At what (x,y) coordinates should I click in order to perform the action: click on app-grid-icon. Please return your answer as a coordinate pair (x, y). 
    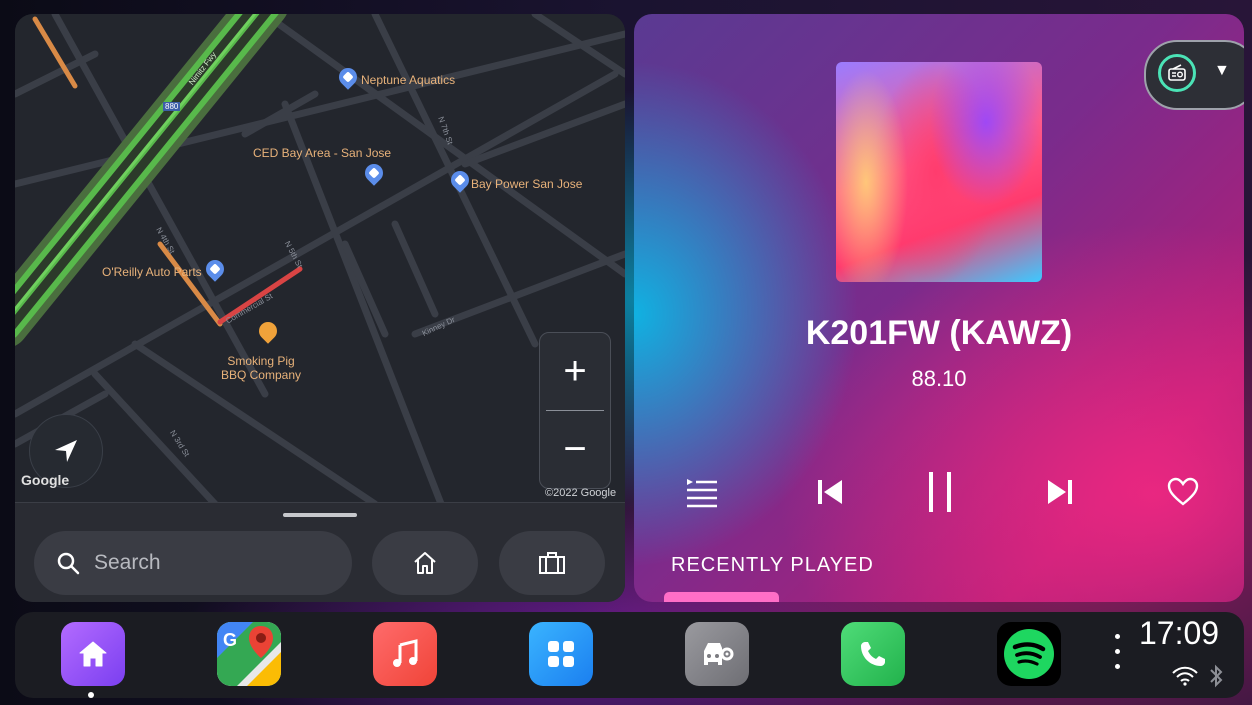
    Looking at the image, I should click on (561, 654).